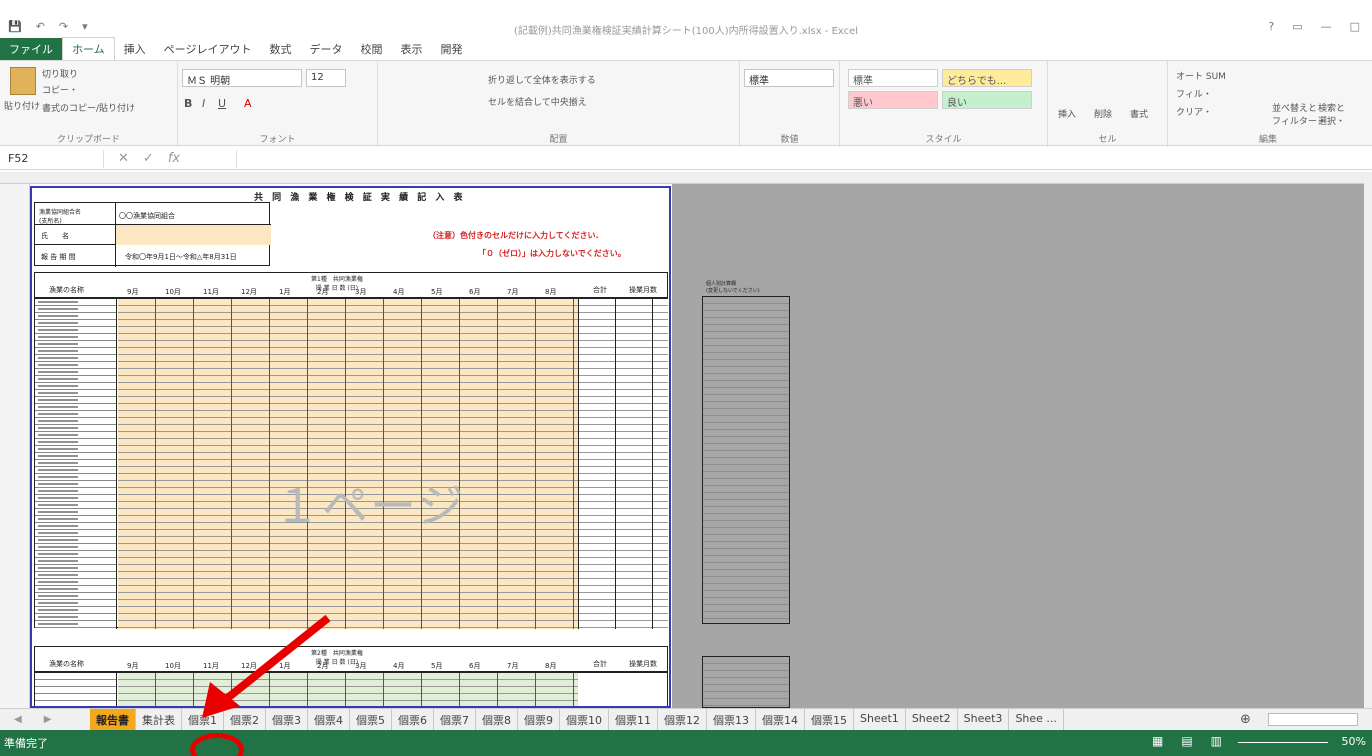 The width and height of the screenshot is (1372, 756). What do you see at coordinates (88, 48) in the screenshot?
I see `tab-home: ホーム` at bounding box center [88, 48].